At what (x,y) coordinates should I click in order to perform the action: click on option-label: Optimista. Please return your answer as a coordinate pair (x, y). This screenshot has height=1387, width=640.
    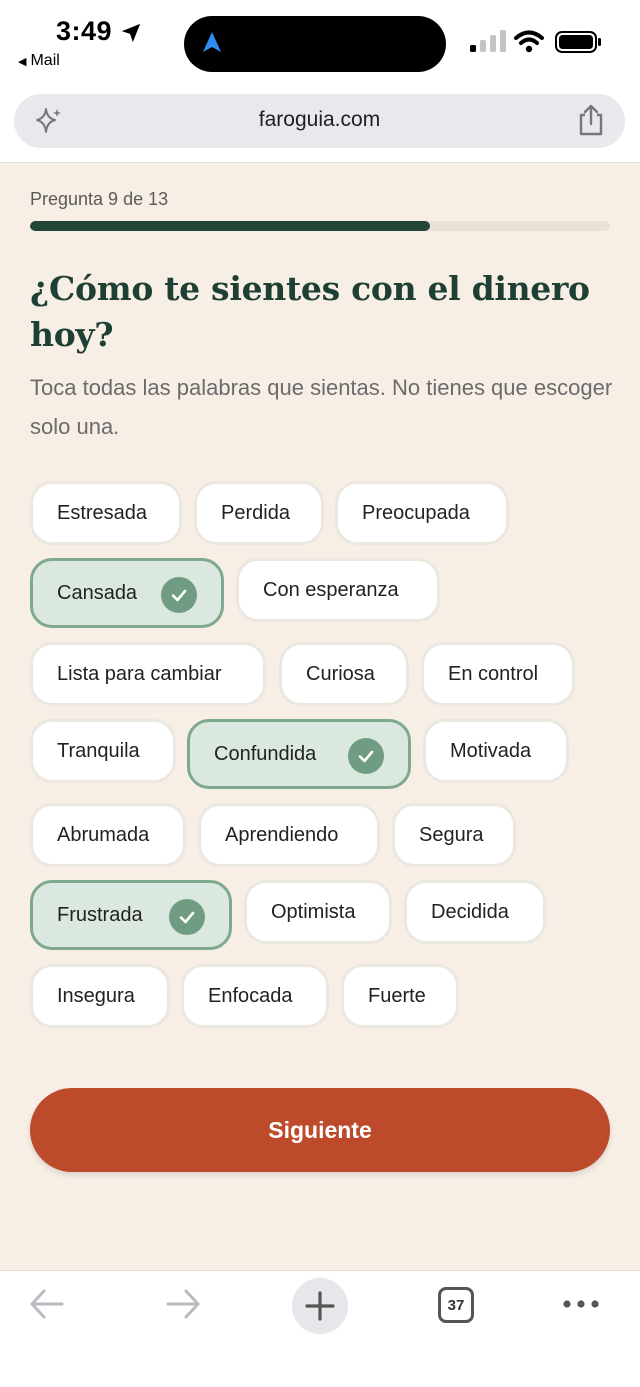
    Looking at the image, I should click on (313, 911).